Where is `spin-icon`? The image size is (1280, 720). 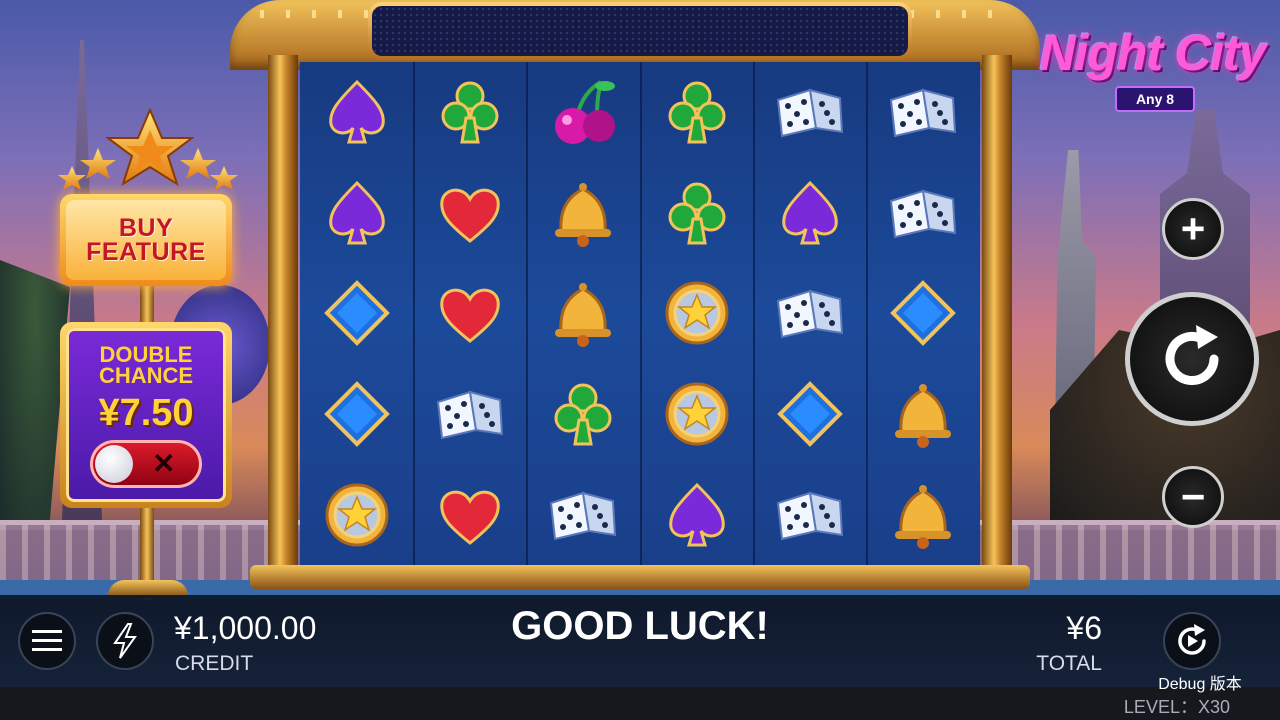
spin-icon is located at coordinates (1192, 355).